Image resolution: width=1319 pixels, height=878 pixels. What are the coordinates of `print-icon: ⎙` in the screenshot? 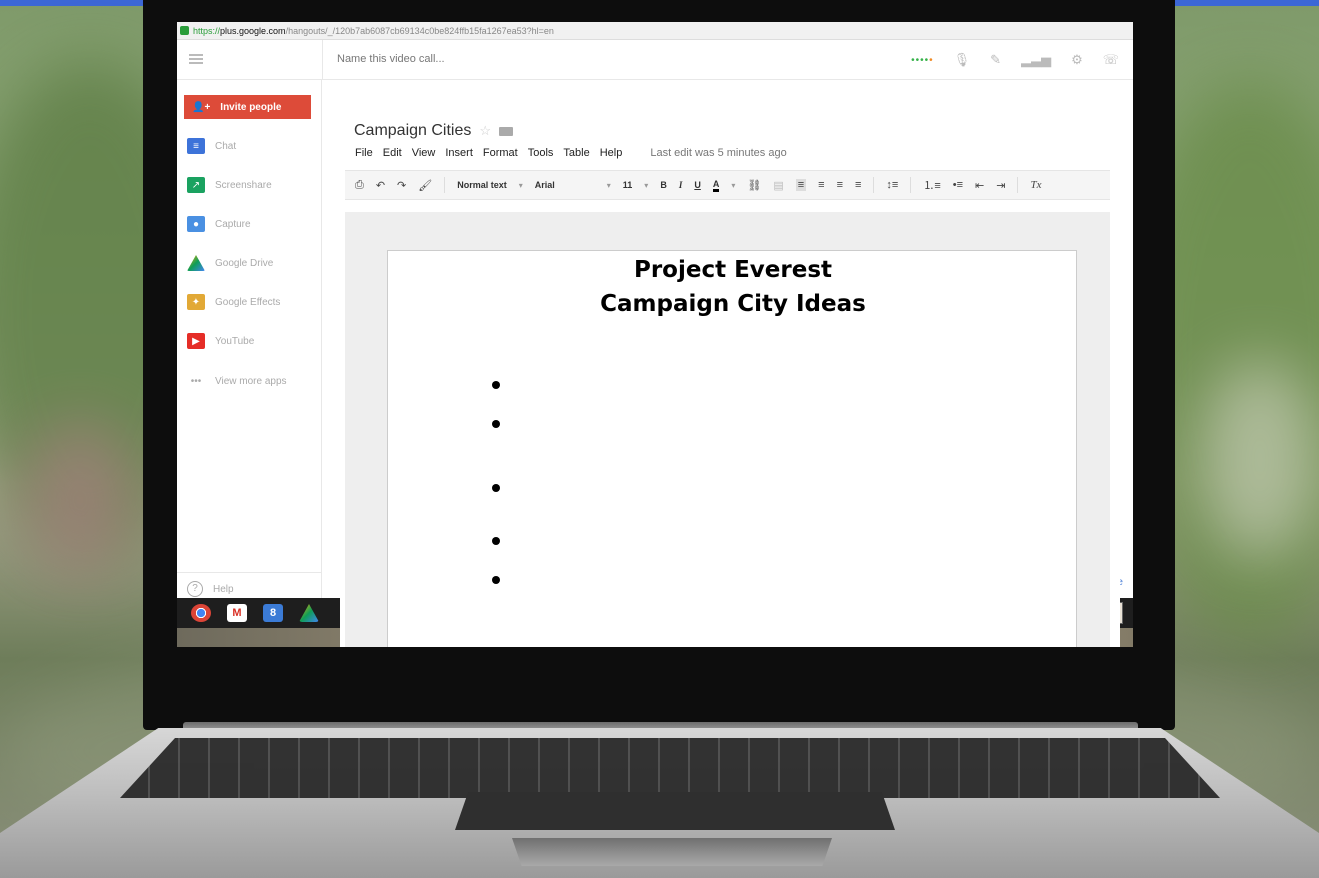 It's located at (359, 185).